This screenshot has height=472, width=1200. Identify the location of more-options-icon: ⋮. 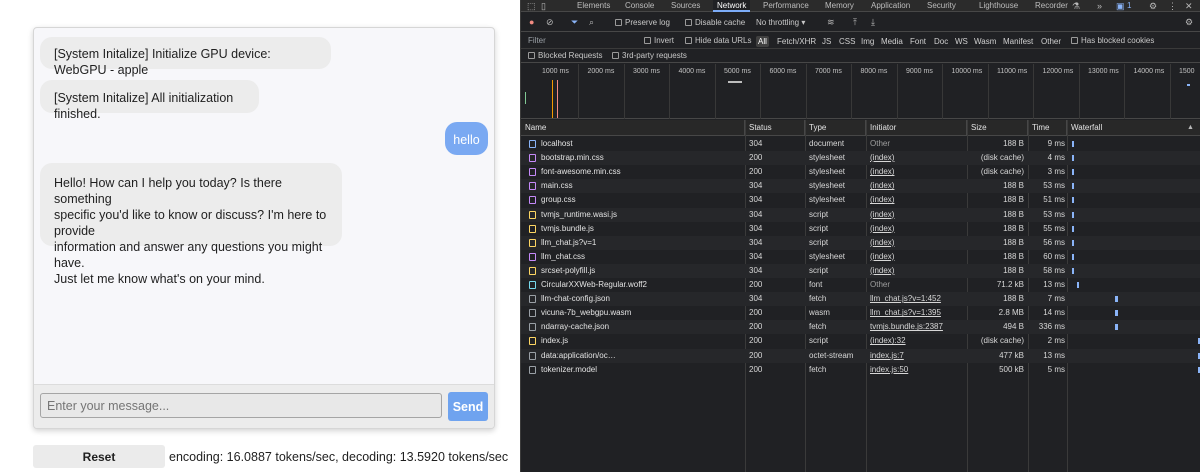
(1172, 6).